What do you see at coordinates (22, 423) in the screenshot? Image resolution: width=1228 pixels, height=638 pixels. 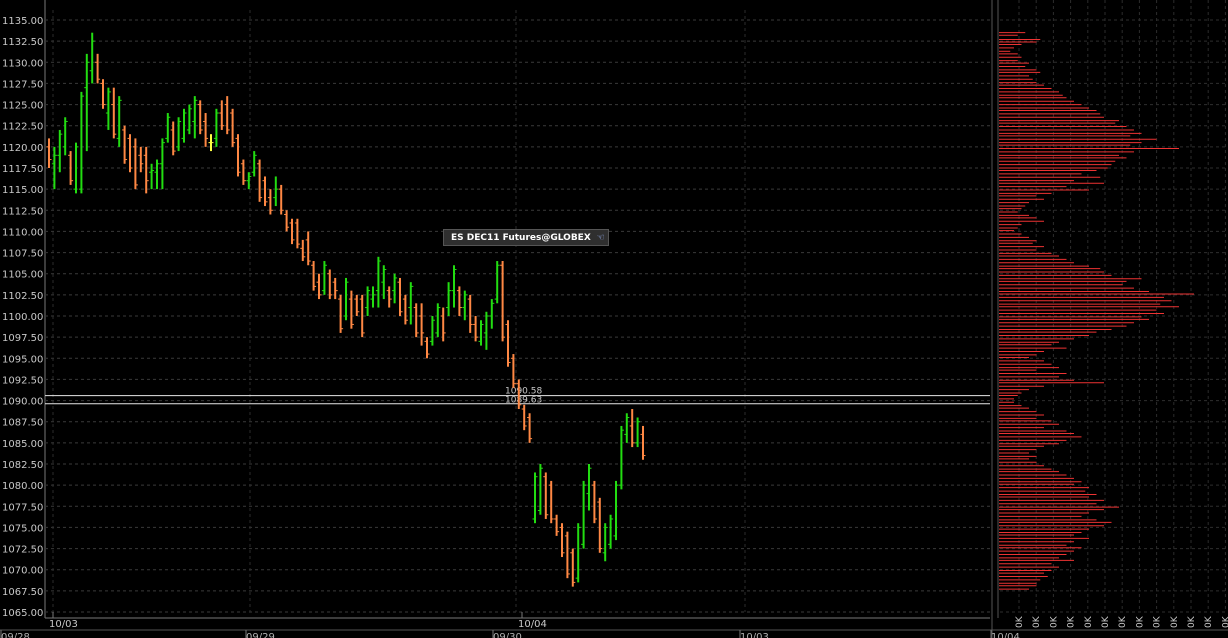 I see `y-tick-label: 1087.50` at bounding box center [22, 423].